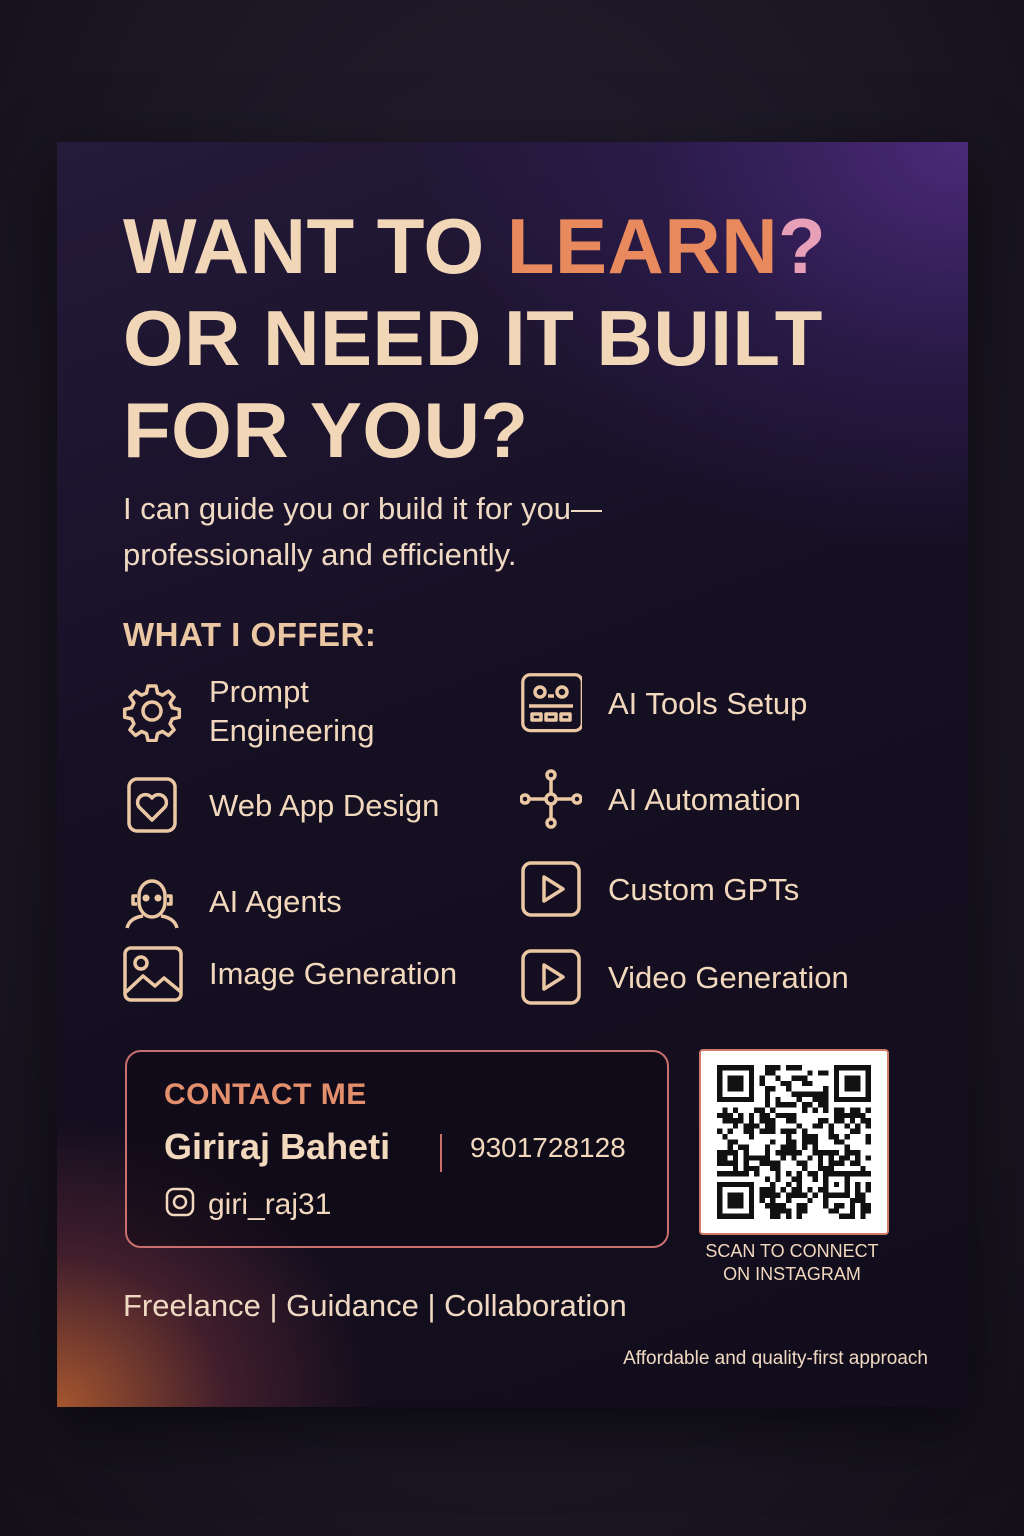  Describe the element at coordinates (333, 973) in the screenshot. I see `offer-item-label: Image Generation` at that location.